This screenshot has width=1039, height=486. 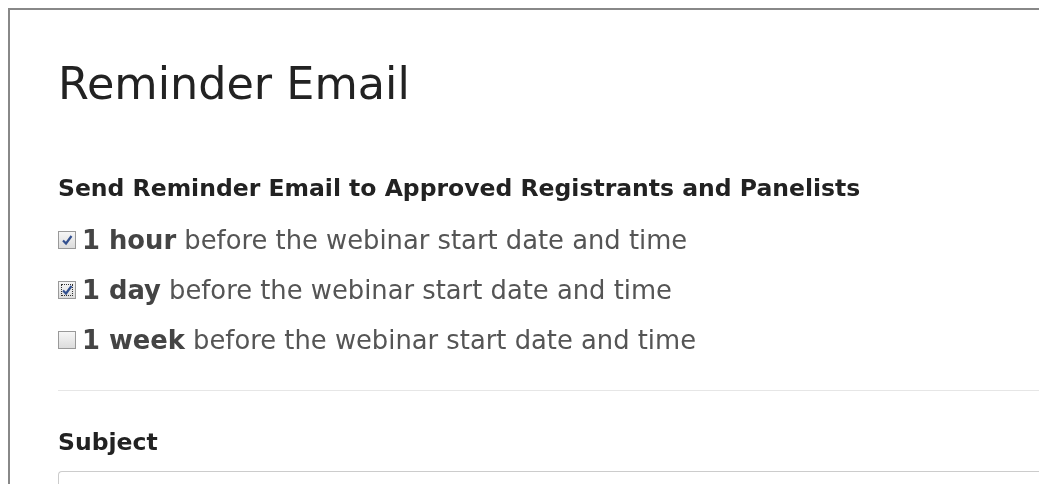 What do you see at coordinates (385, 240) in the screenshot?
I see `option-label: 1 hour before the webinar start date and time` at bounding box center [385, 240].